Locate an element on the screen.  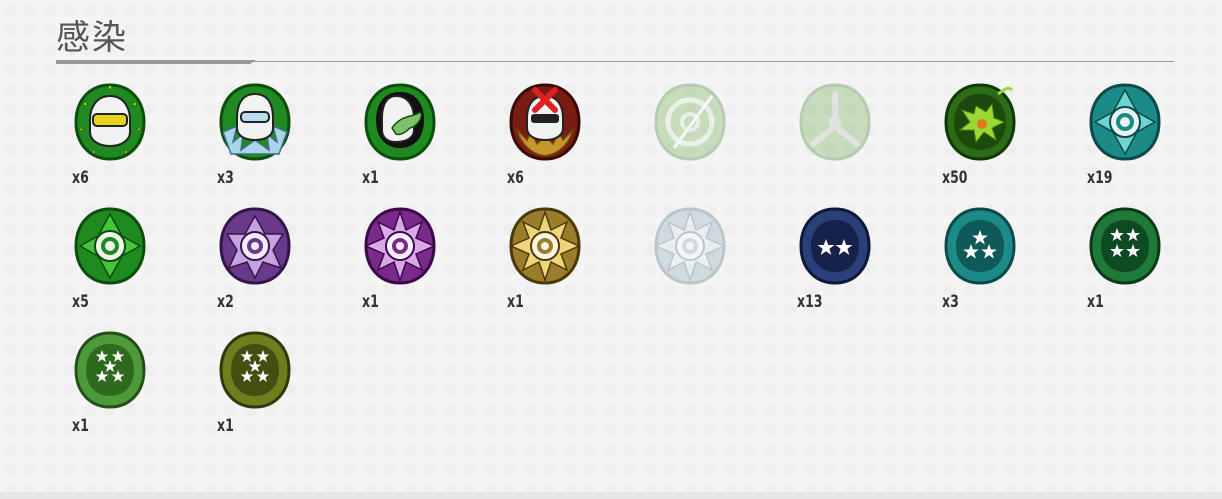
medal-helmet-visor: x6 is located at coordinates (111, 141).